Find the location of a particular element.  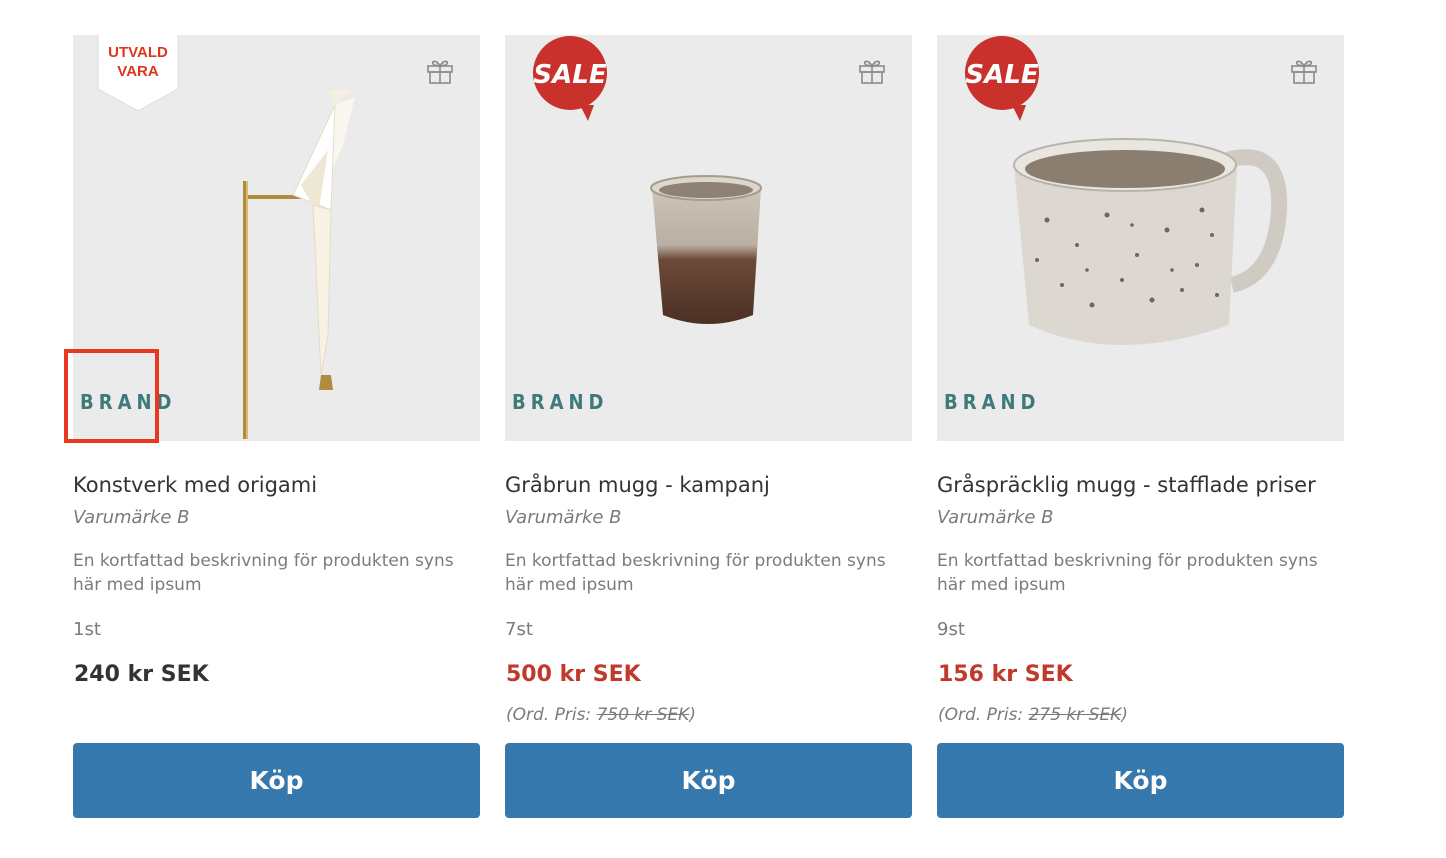

original-price-value: 750 kr SEK is located at coordinates (643, 715).